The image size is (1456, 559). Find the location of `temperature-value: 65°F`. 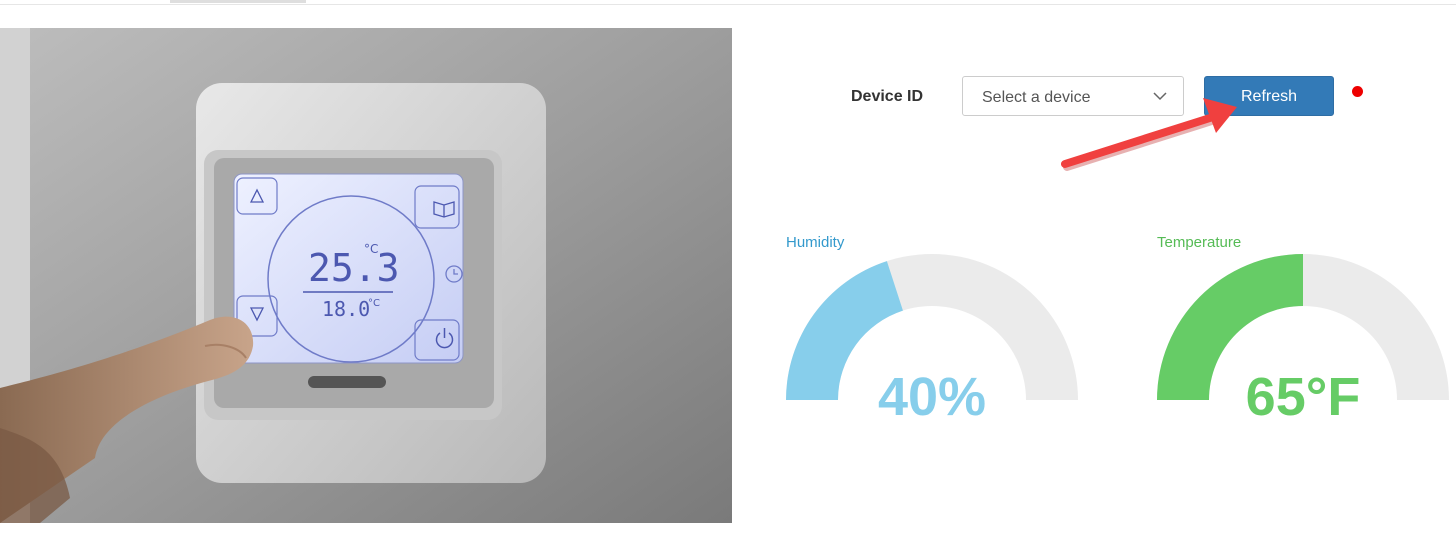

temperature-value: 65°F is located at coordinates (1303, 397).